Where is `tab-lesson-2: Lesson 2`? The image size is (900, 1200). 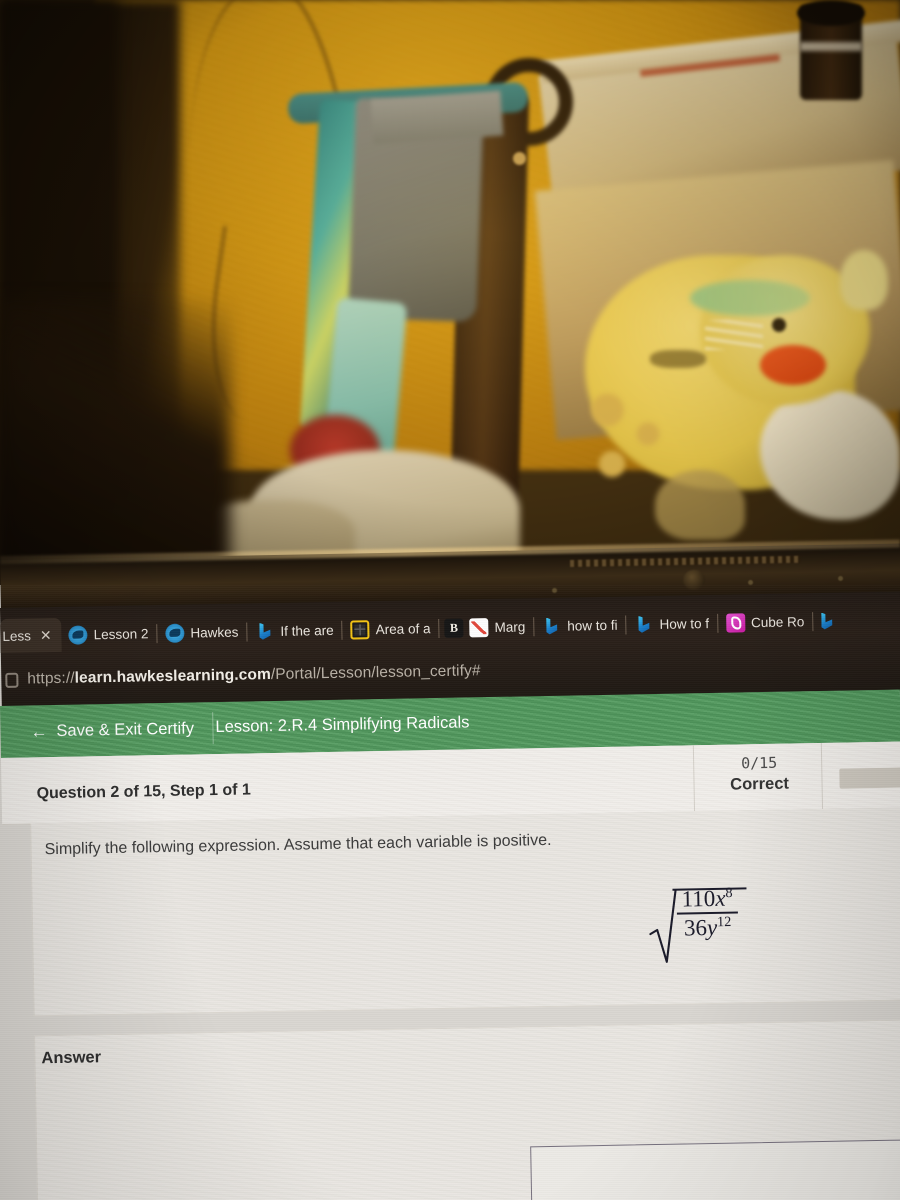
tab-lesson-2: Lesson 2 is located at coordinates (108, 634).